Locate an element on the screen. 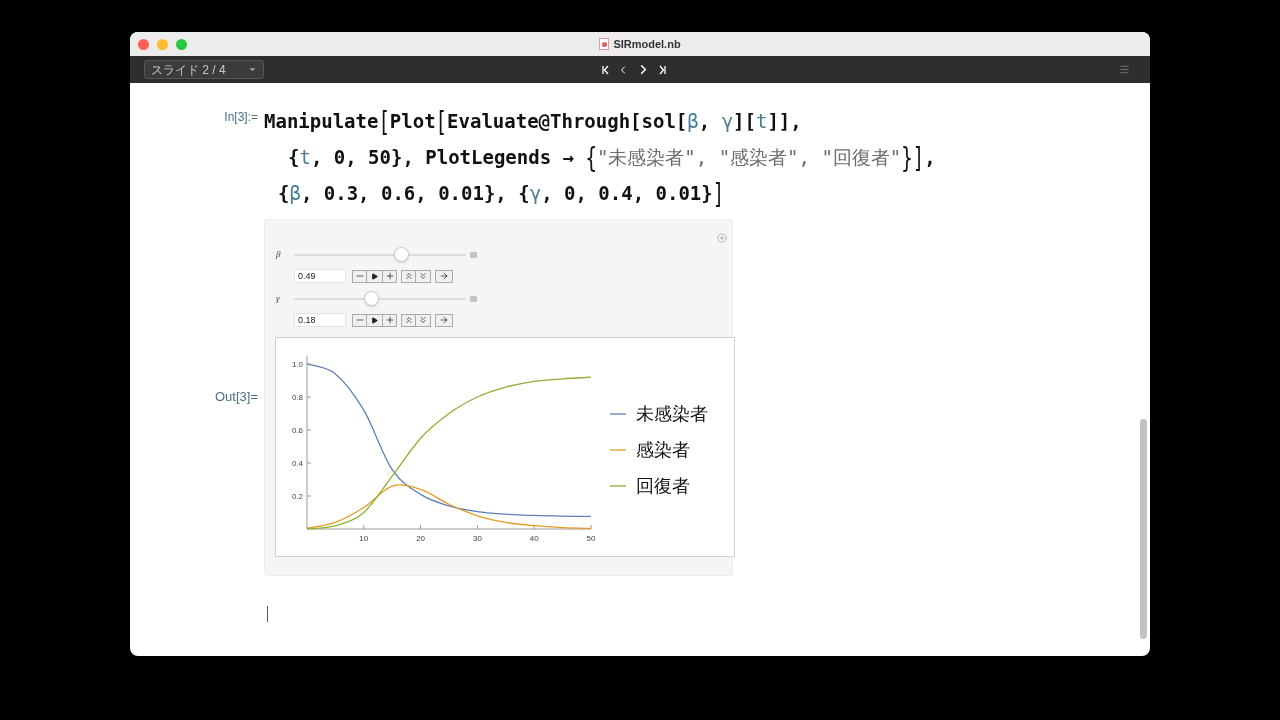 This screenshot has height=720, width=1280. add-icon is located at coordinates (722, 238).